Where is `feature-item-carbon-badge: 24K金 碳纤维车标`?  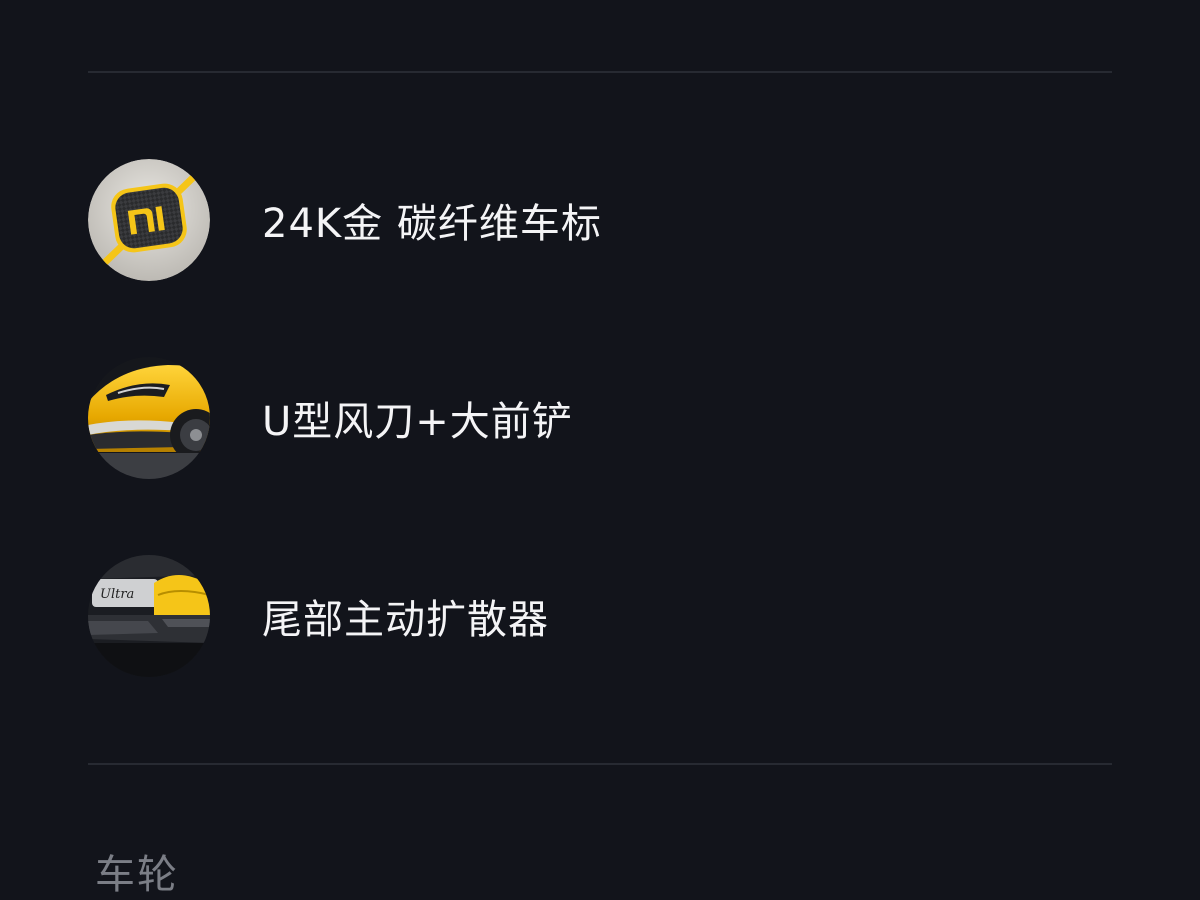 feature-item-carbon-badge: 24K金 碳纤维车标 is located at coordinates (538, 220).